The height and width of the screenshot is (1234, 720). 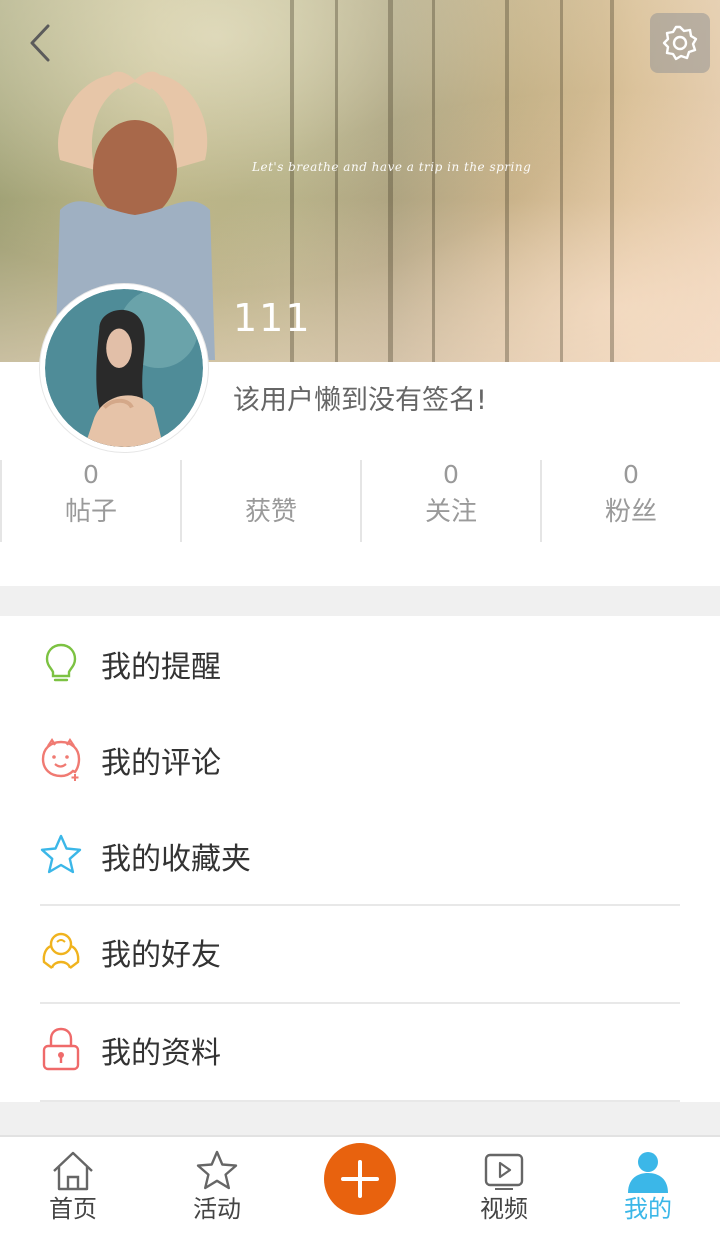 I want to click on tab-video: 视频, so click(x=504, y=1185).